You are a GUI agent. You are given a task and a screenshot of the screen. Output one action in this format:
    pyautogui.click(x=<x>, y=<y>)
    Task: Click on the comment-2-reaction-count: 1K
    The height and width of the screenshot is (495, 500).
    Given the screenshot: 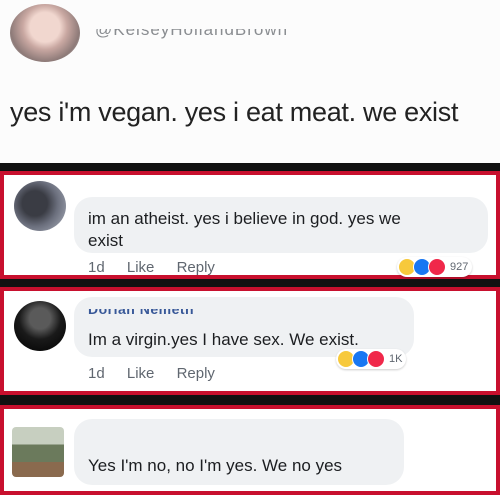 What is the action you would take?
    pyautogui.click(x=396, y=359)
    